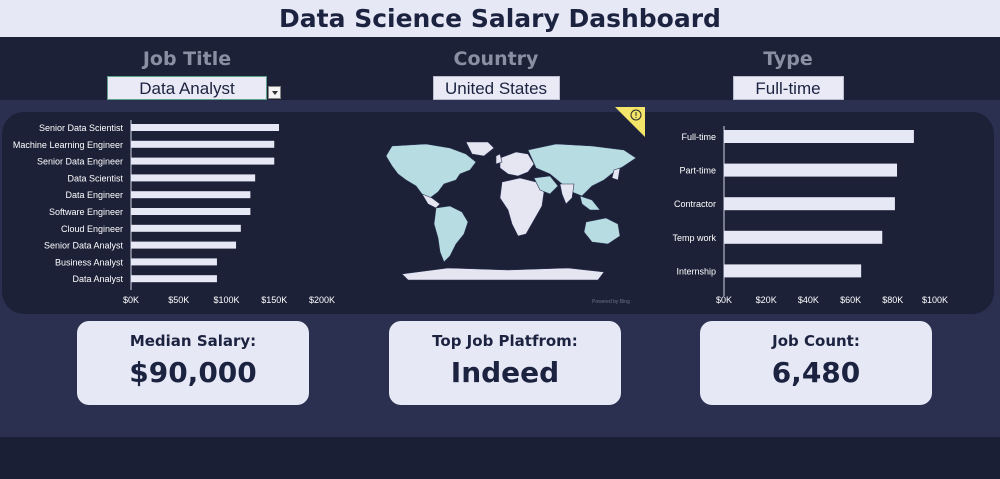 The height and width of the screenshot is (479, 1000). What do you see at coordinates (80, 162) in the screenshot?
I see `job-chart-category-label: Senior Data Engineer` at bounding box center [80, 162].